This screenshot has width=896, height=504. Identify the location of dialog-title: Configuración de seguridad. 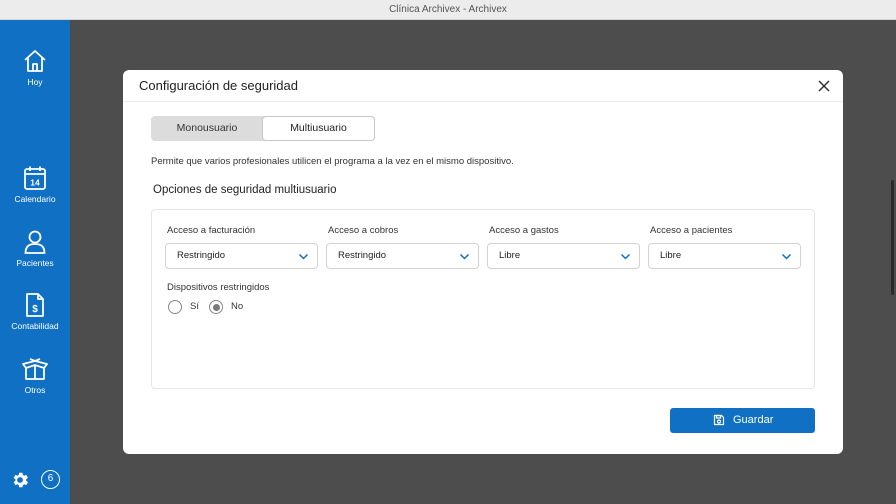
(218, 85).